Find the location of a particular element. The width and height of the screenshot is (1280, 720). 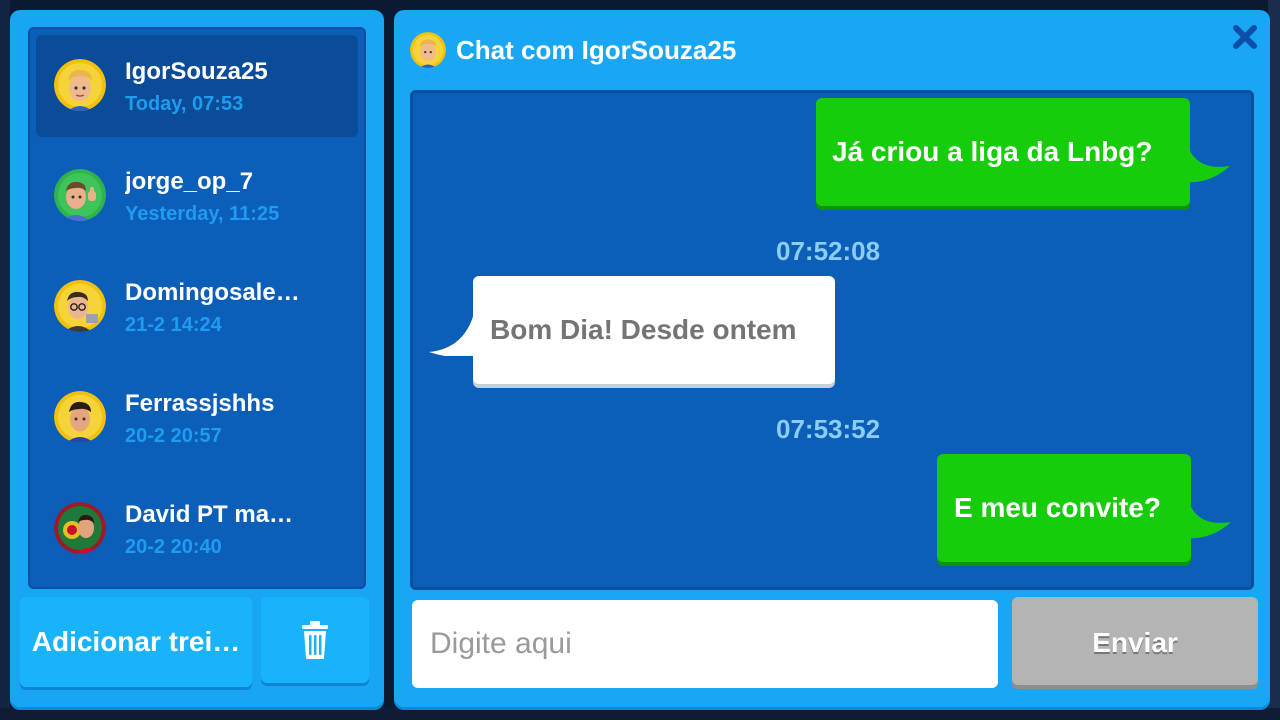

close-button is located at coordinates (1245, 37).